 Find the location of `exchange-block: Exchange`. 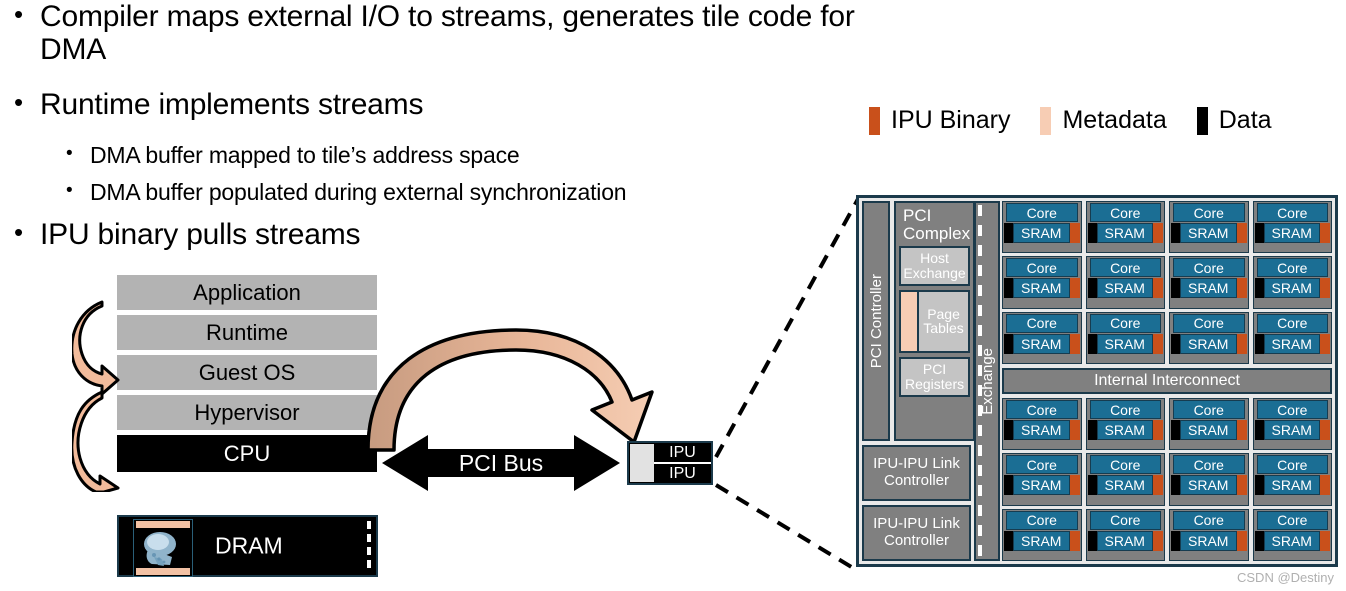

exchange-block: Exchange is located at coordinates (987, 381).